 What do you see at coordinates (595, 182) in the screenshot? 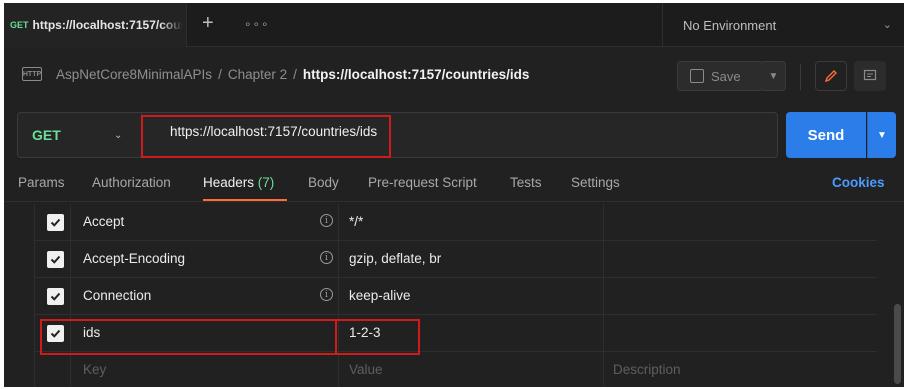
I see `tab-settings: Settings` at bounding box center [595, 182].